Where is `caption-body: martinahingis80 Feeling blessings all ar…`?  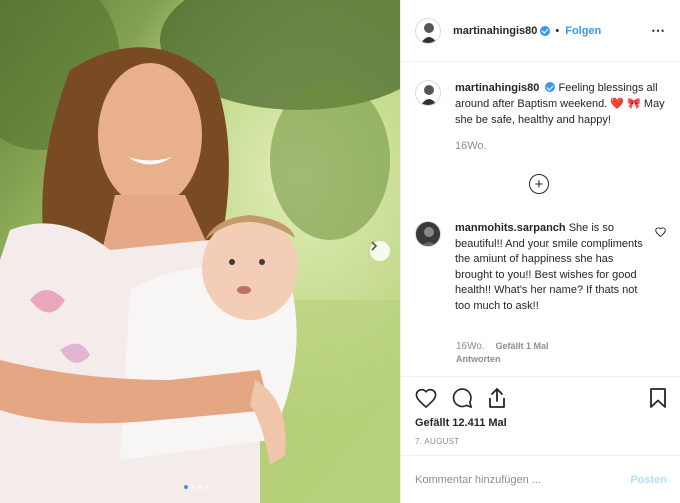
caption-body: martinahingis80 Feeling blessings all ar… is located at coordinates (560, 117).